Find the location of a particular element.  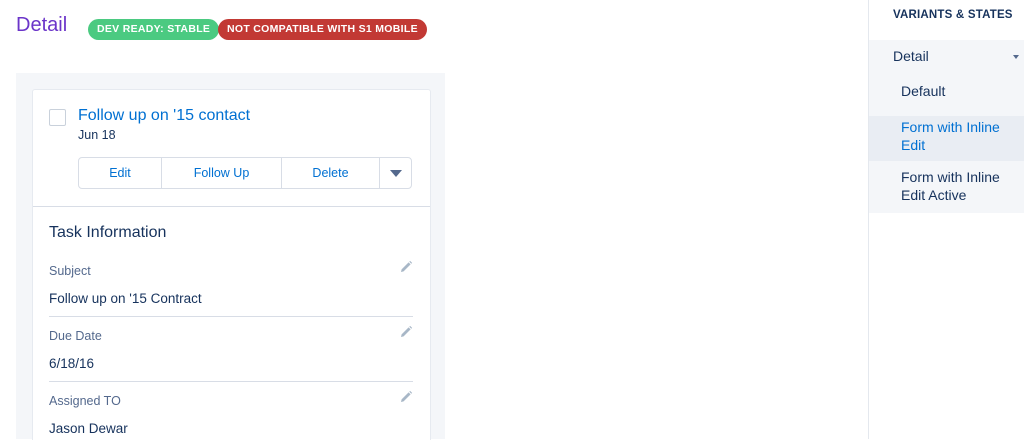

edit-button: Edit is located at coordinates (120, 173).